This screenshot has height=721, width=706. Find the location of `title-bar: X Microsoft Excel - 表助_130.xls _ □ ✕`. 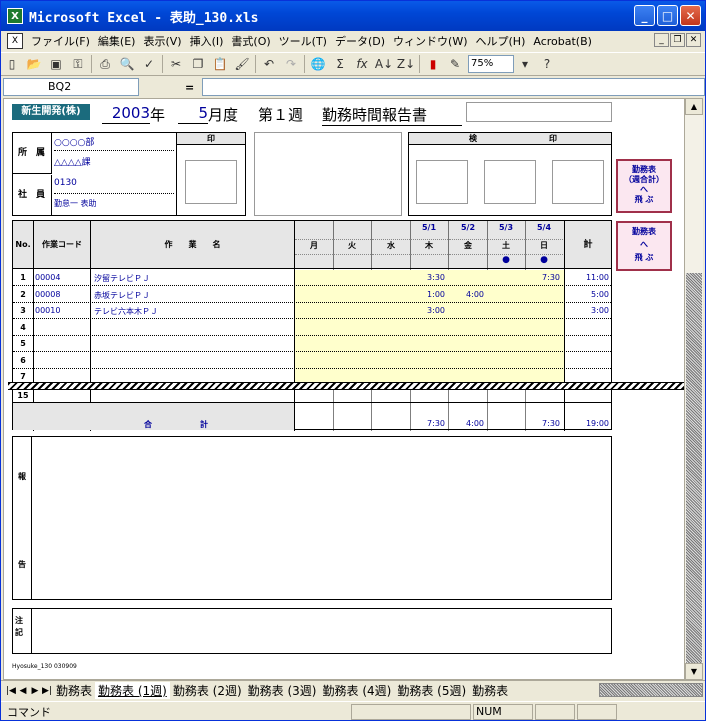

title-bar: X Microsoft Excel - 表助_130.xls _ □ ✕ is located at coordinates (353, 16).